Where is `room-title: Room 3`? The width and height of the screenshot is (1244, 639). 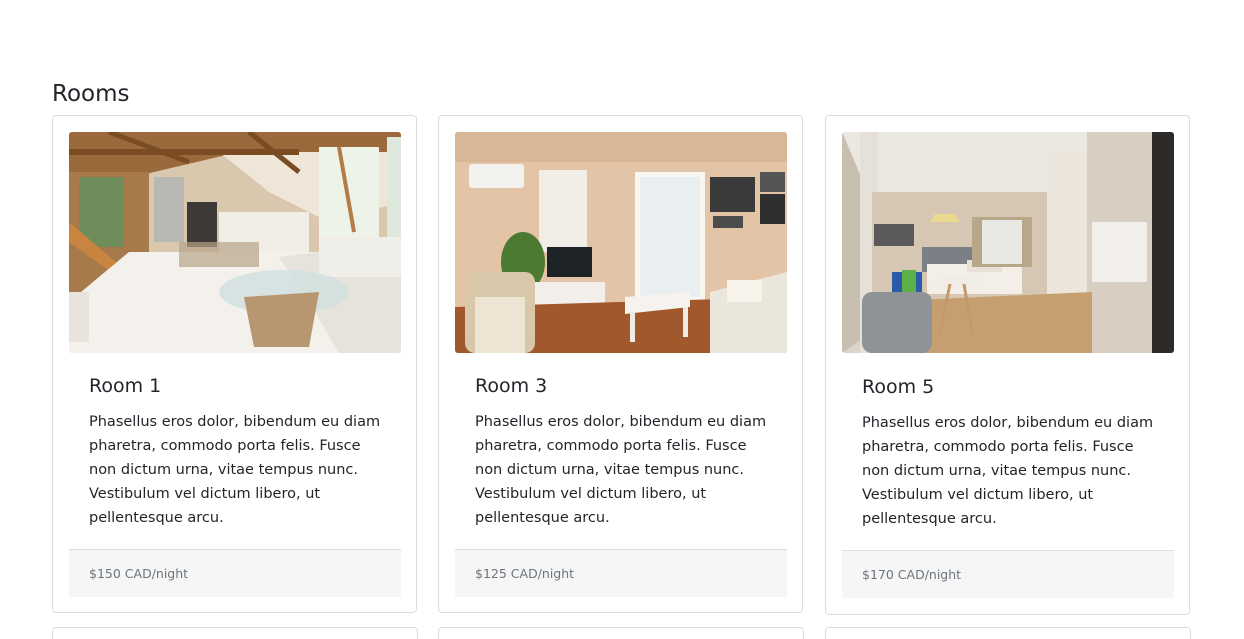
room-title: Room 3 is located at coordinates (511, 386).